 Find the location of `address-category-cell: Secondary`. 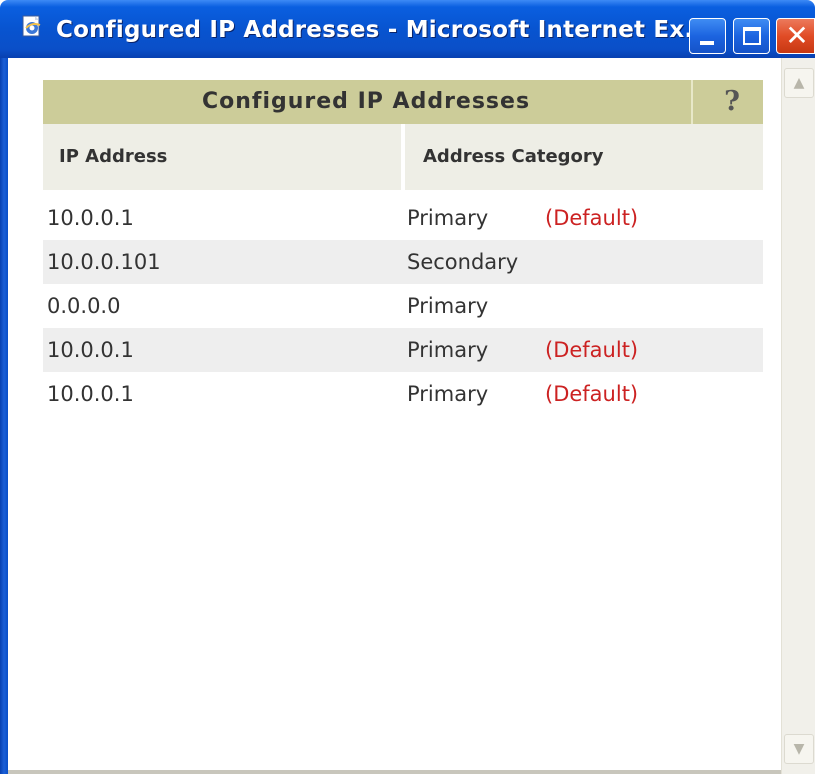

address-category-cell: Secondary is located at coordinates (463, 262).